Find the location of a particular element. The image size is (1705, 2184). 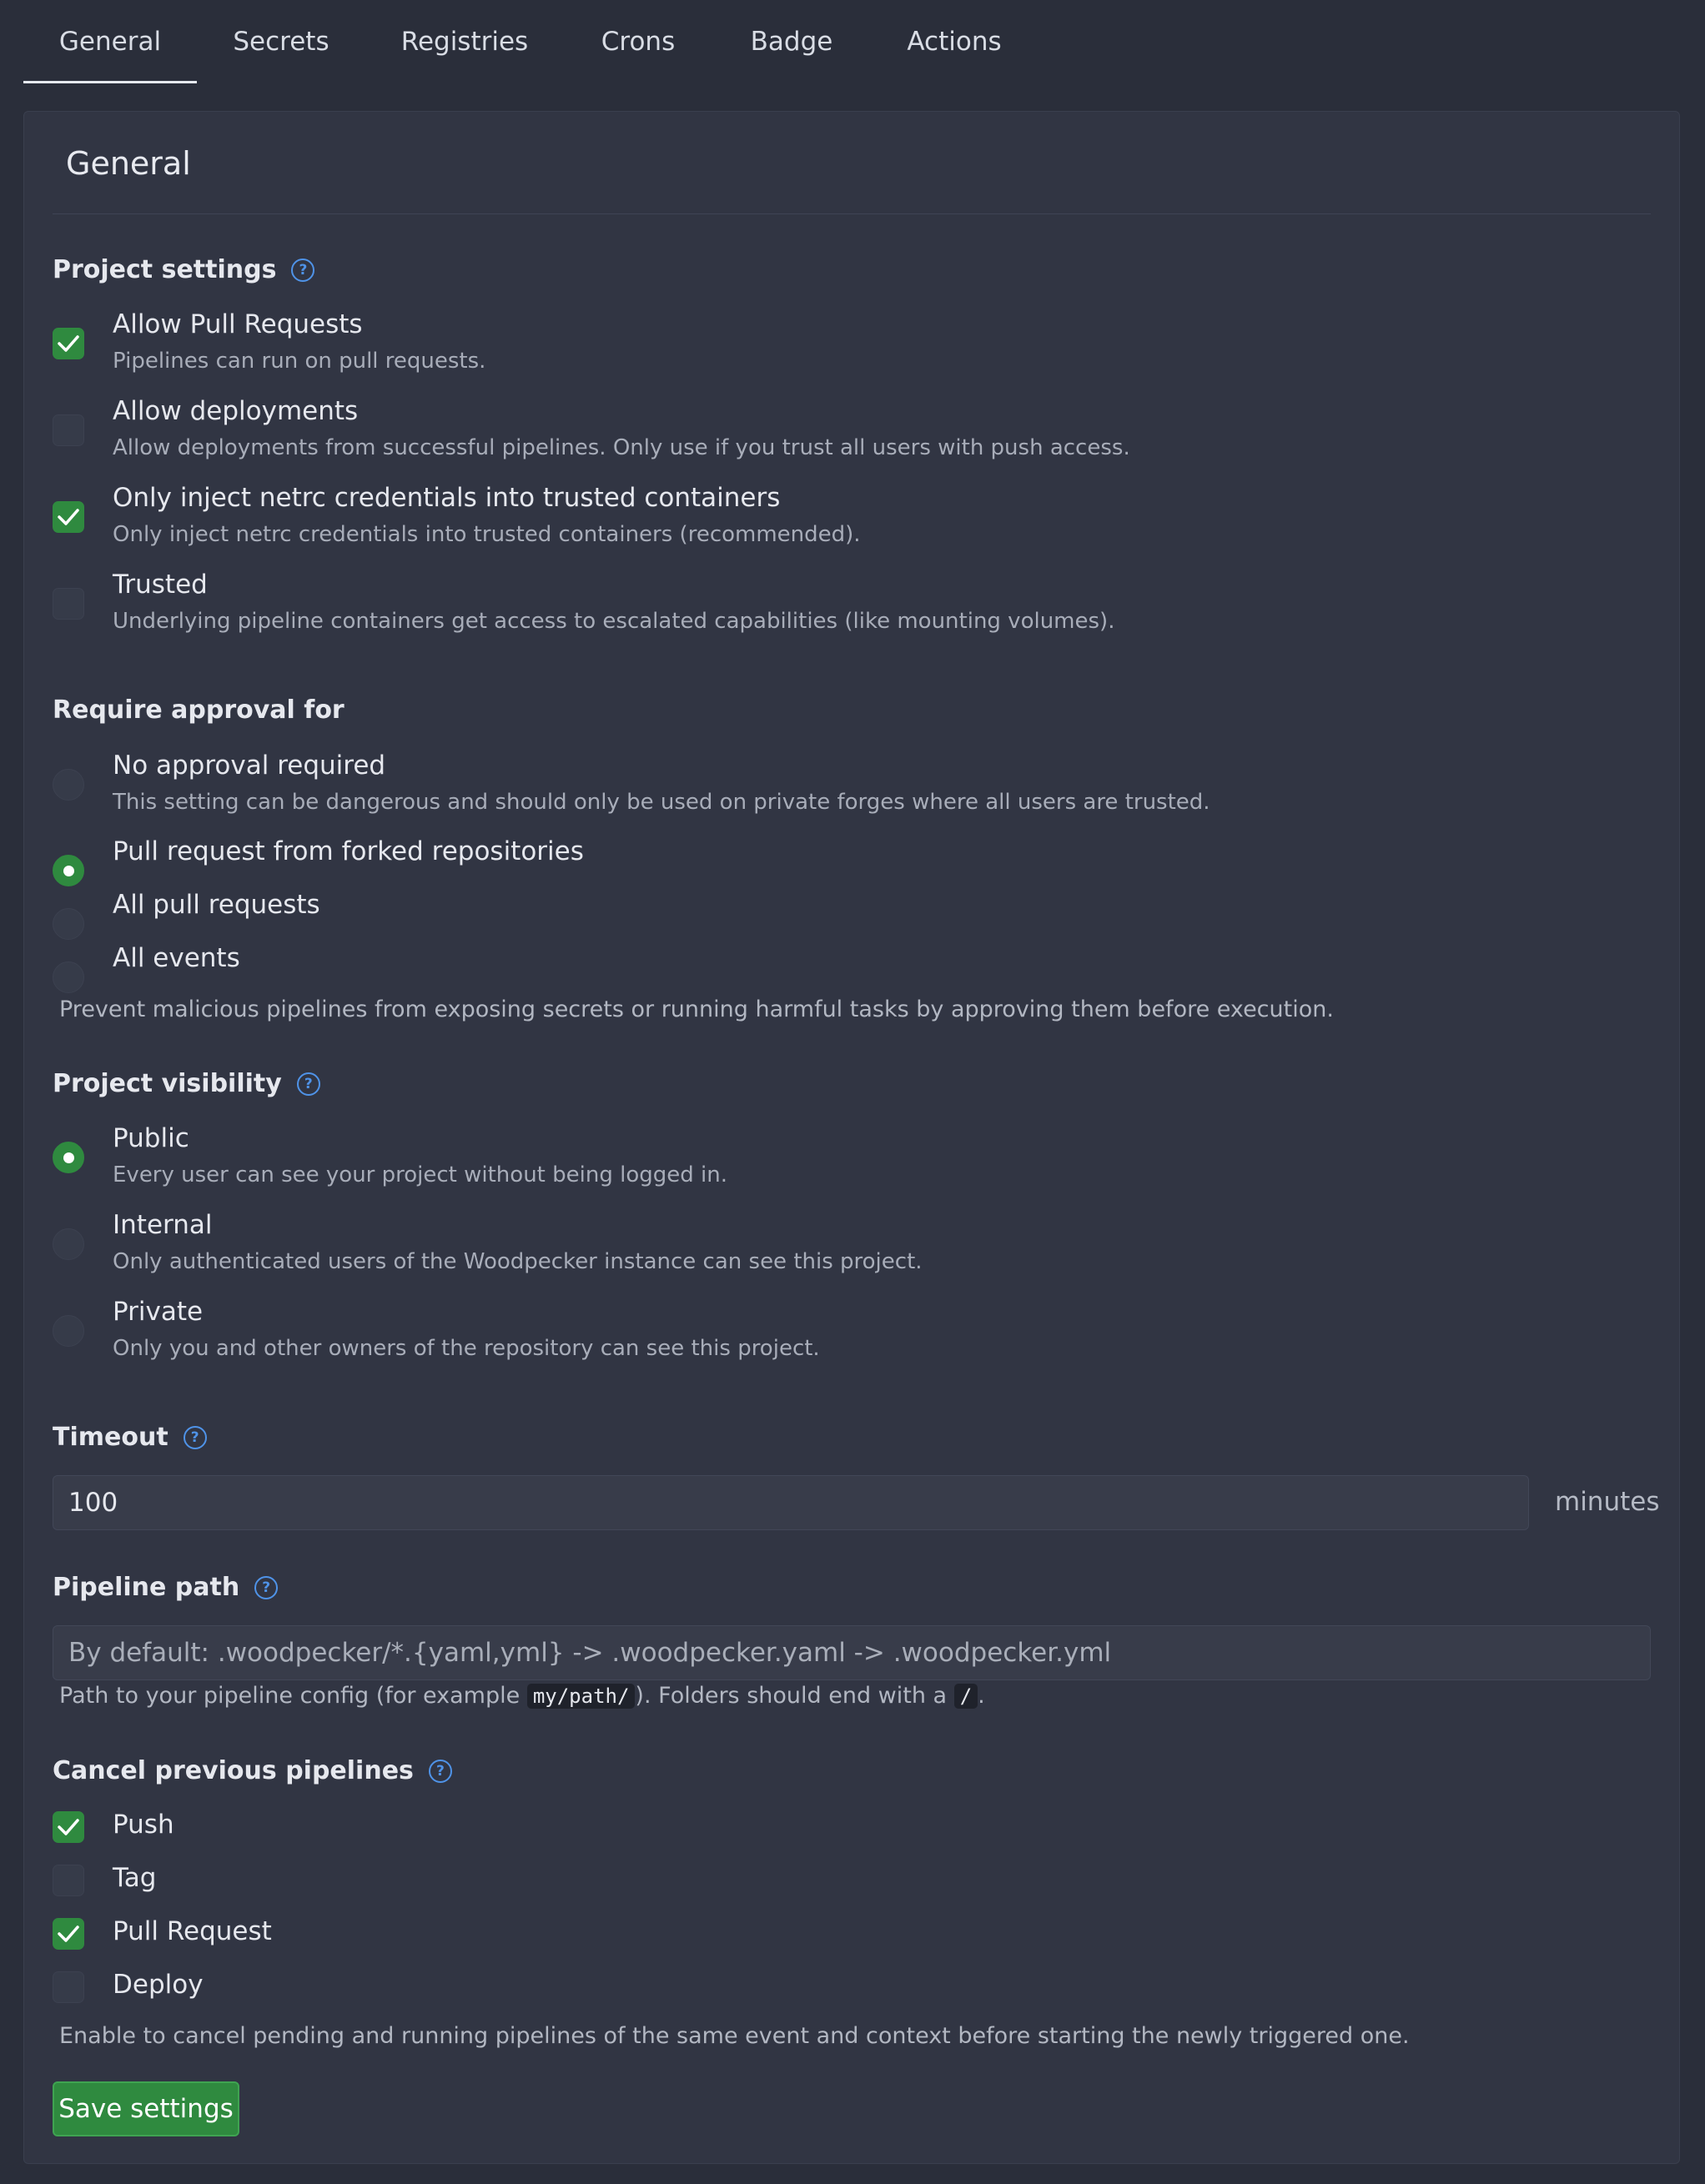

trusted-label: Trusted is located at coordinates (160, 585).